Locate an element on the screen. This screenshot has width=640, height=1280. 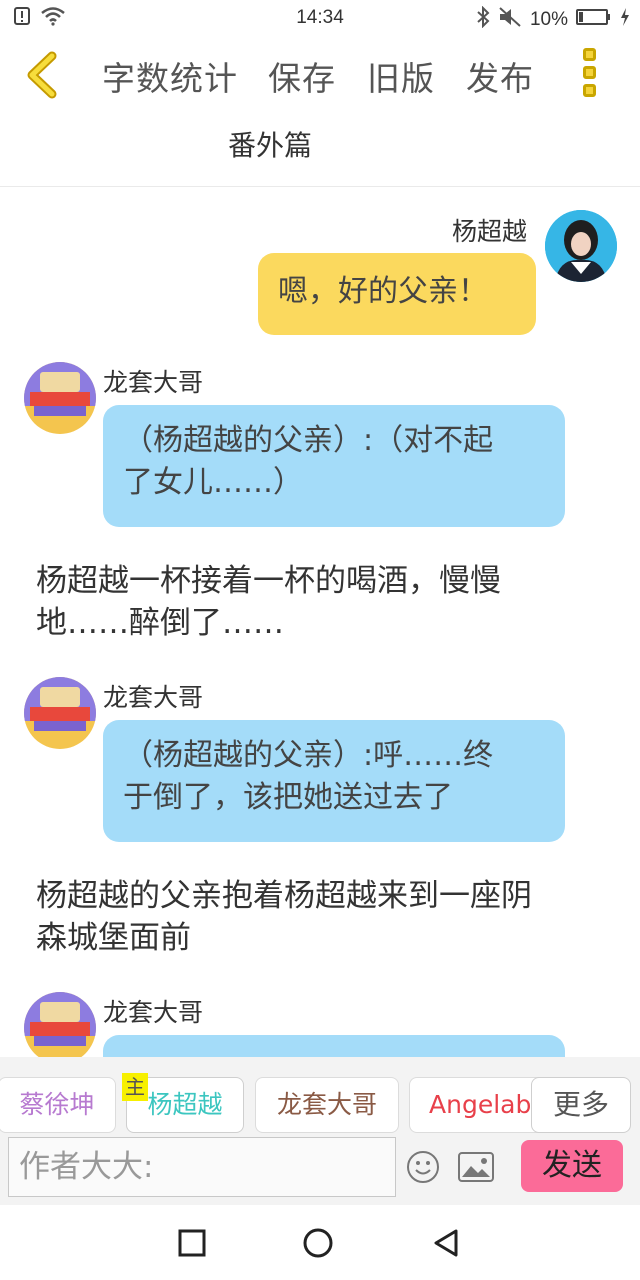
emoji-icon is located at coordinates (423, 1167).